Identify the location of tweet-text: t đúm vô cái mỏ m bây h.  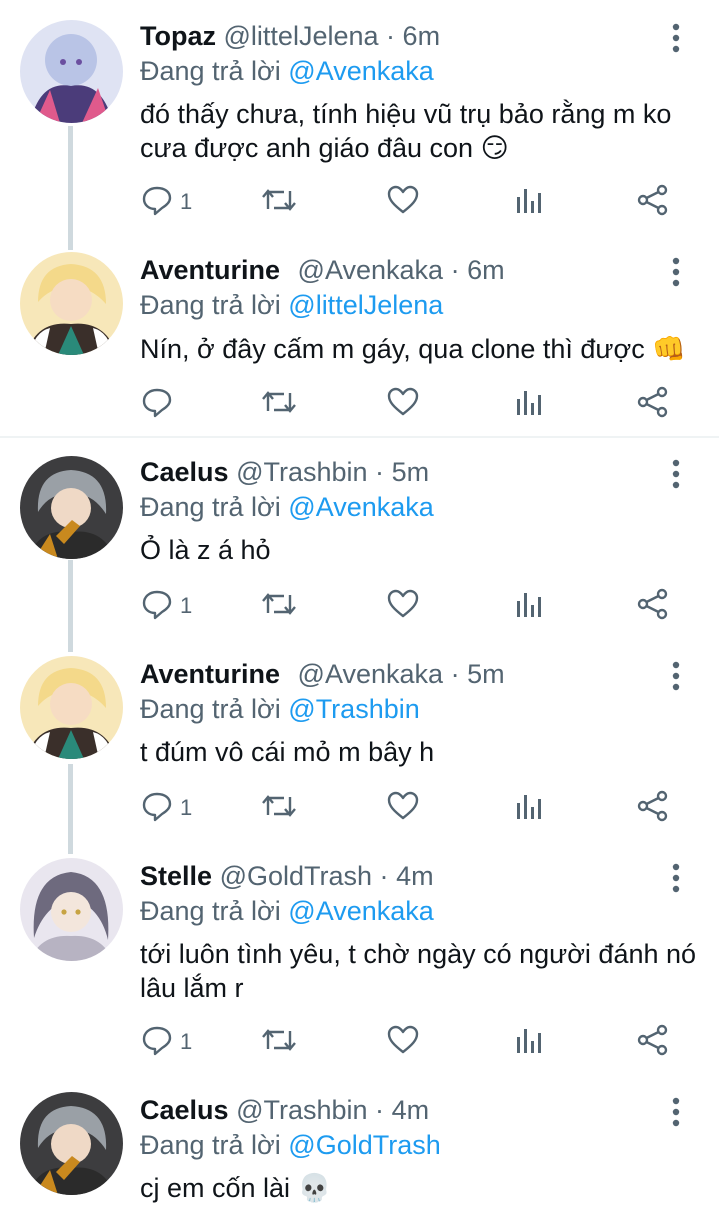
(287, 752).